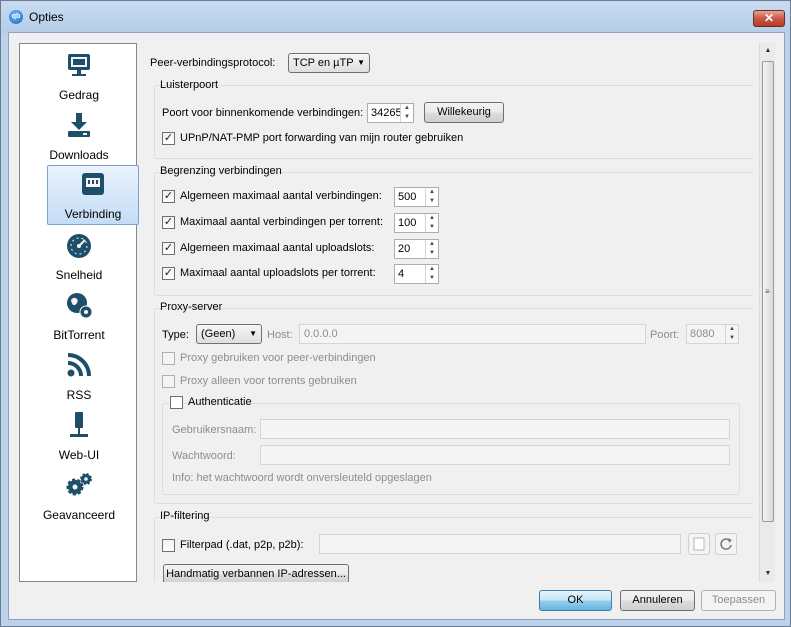 The image size is (791, 627). I want to click on proxy-type-value: (Geen), so click(218, 334).